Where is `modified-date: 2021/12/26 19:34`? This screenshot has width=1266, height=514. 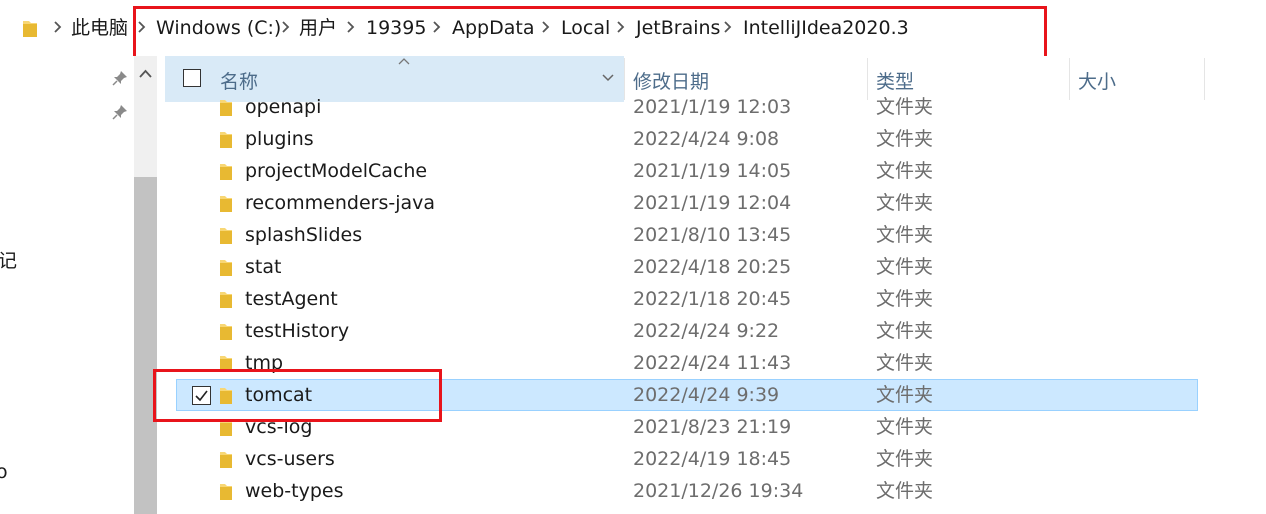 modified-date: 2021/12/26 19:34 is located at coordinates (718, 491).